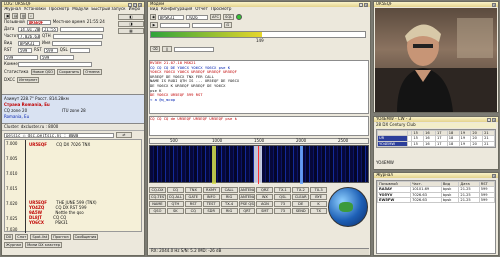 Image resolution: width=500 pixels, height=257 pixels. I want to click on macro-button: QSL, so click(283, 197).